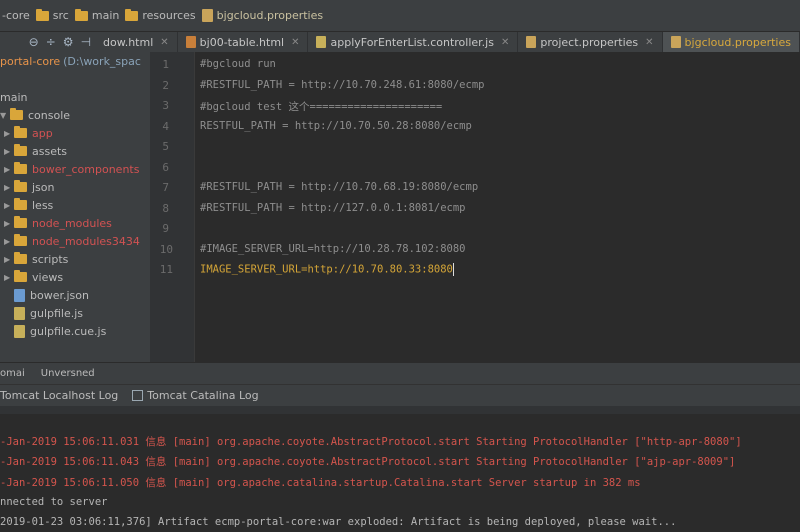 The height and width of the screenshot is (532, 800). Describe the element at coordinates (12, 373) in the screenshot. I see `bottom-bar-left-label: omai` at that location.